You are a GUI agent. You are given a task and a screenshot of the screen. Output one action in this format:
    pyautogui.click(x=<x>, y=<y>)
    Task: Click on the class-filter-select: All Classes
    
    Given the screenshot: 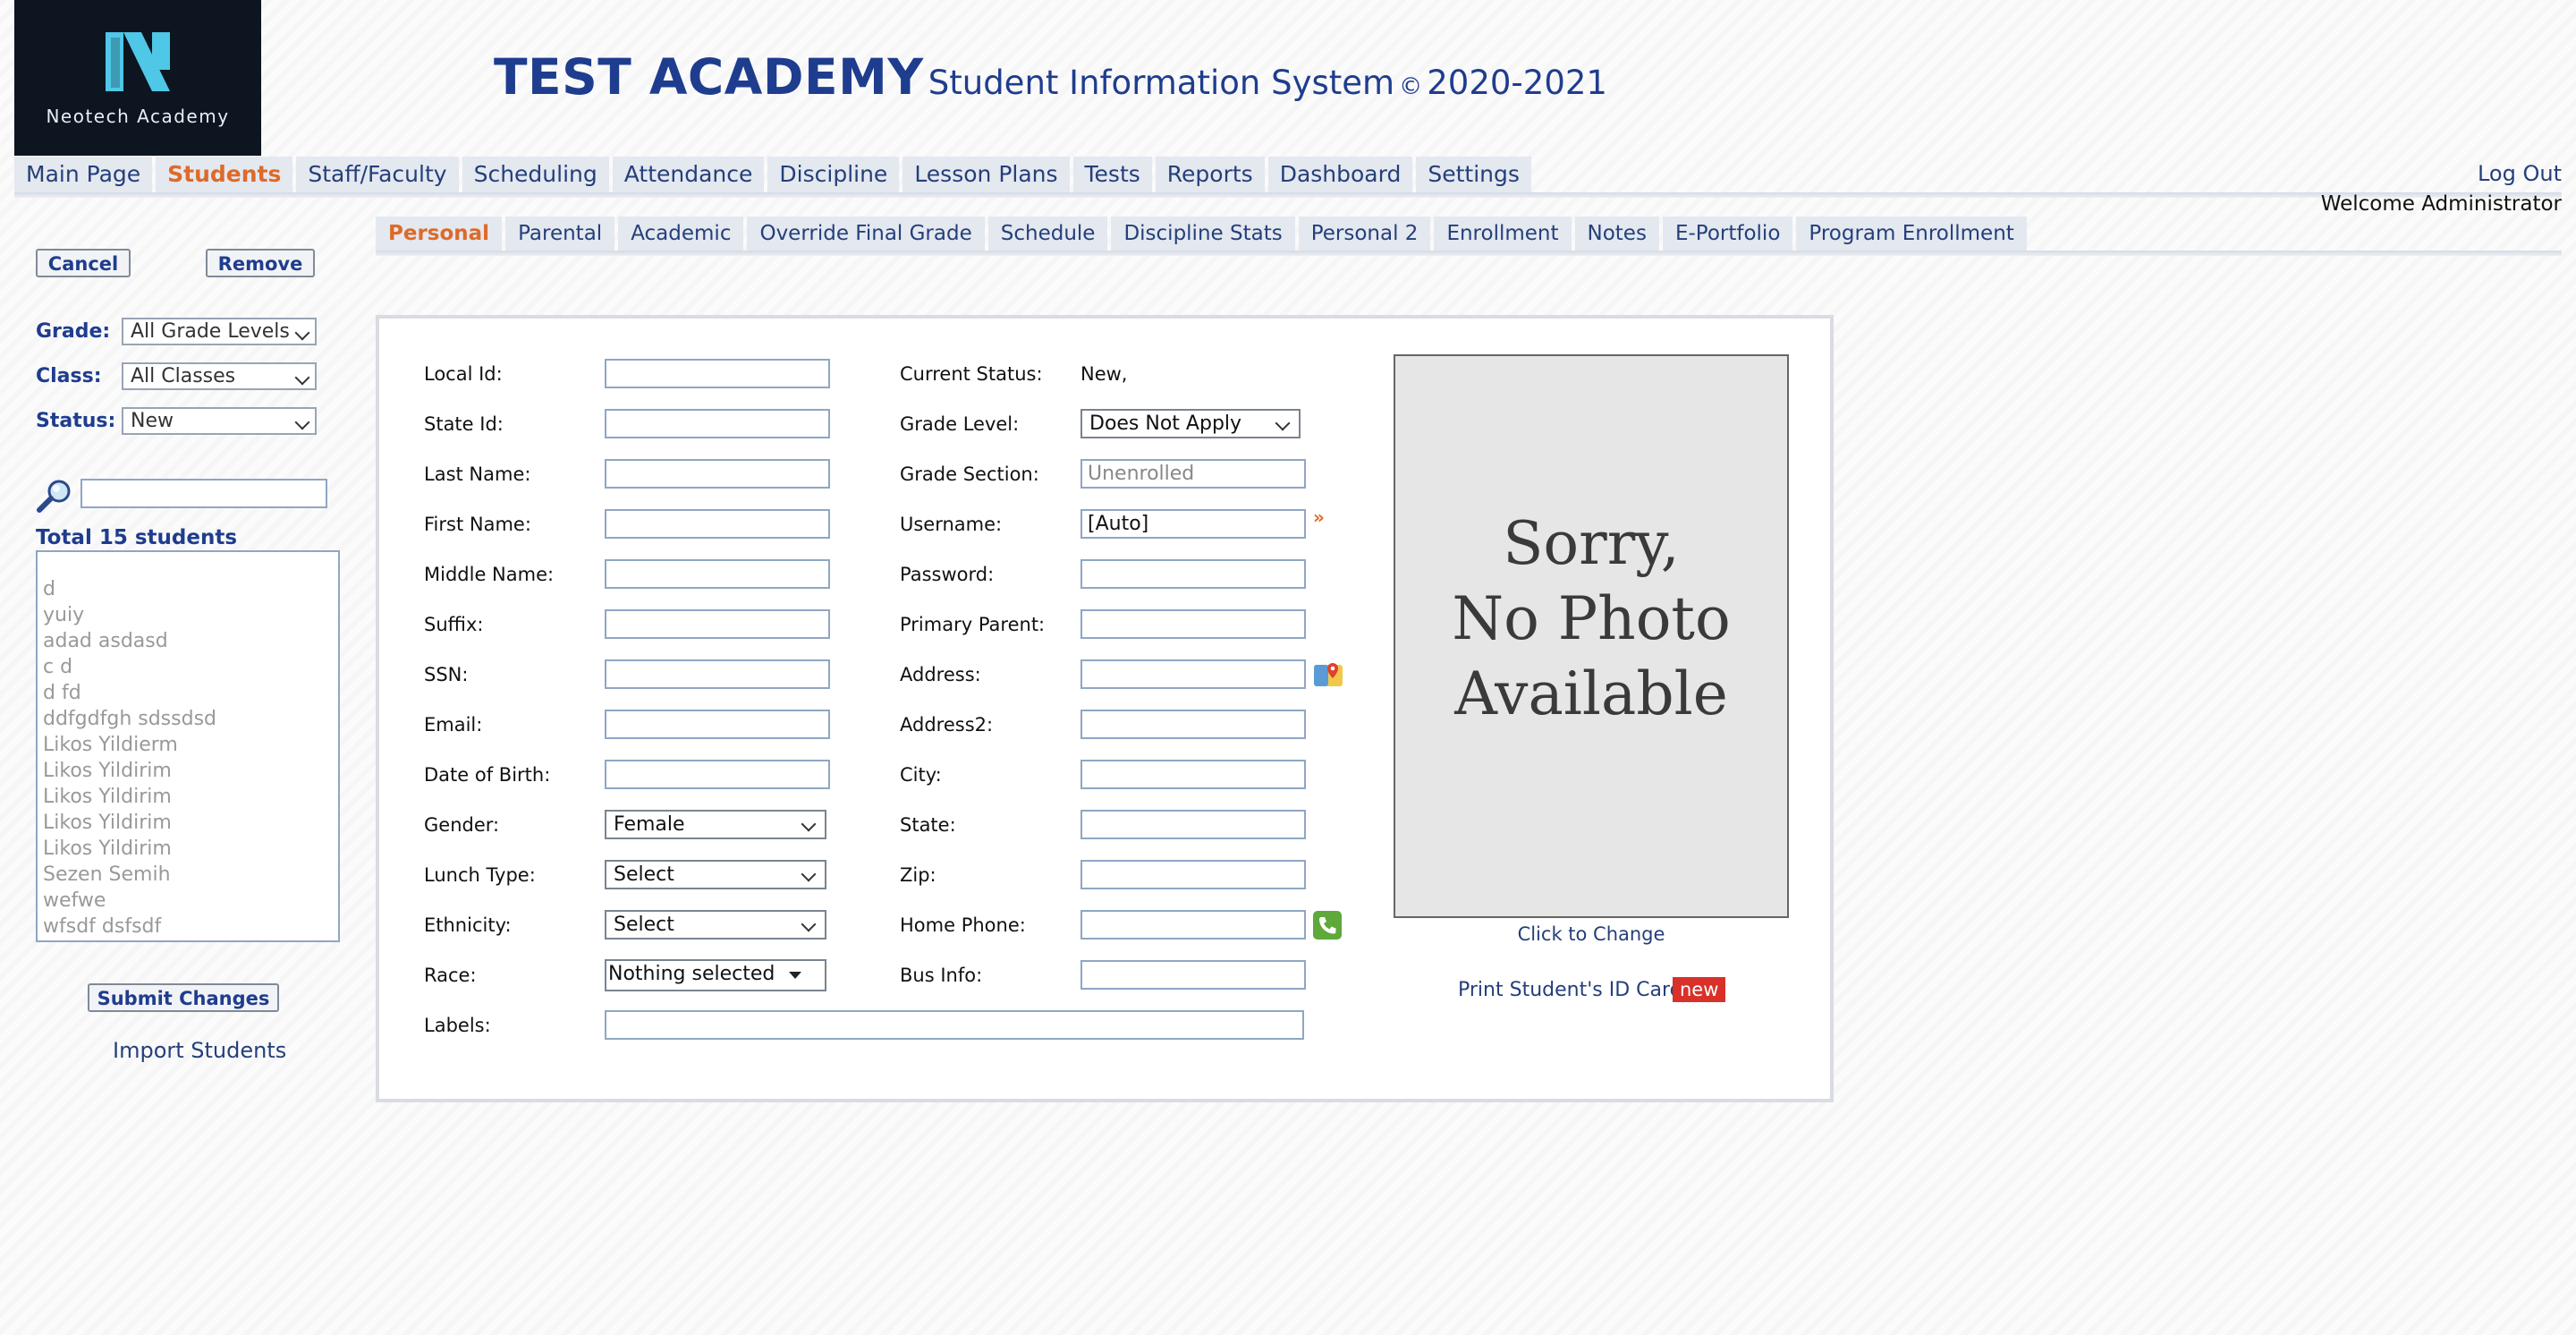 What is the action you would take?
    pyautogui.click(x=219, y=376)
    